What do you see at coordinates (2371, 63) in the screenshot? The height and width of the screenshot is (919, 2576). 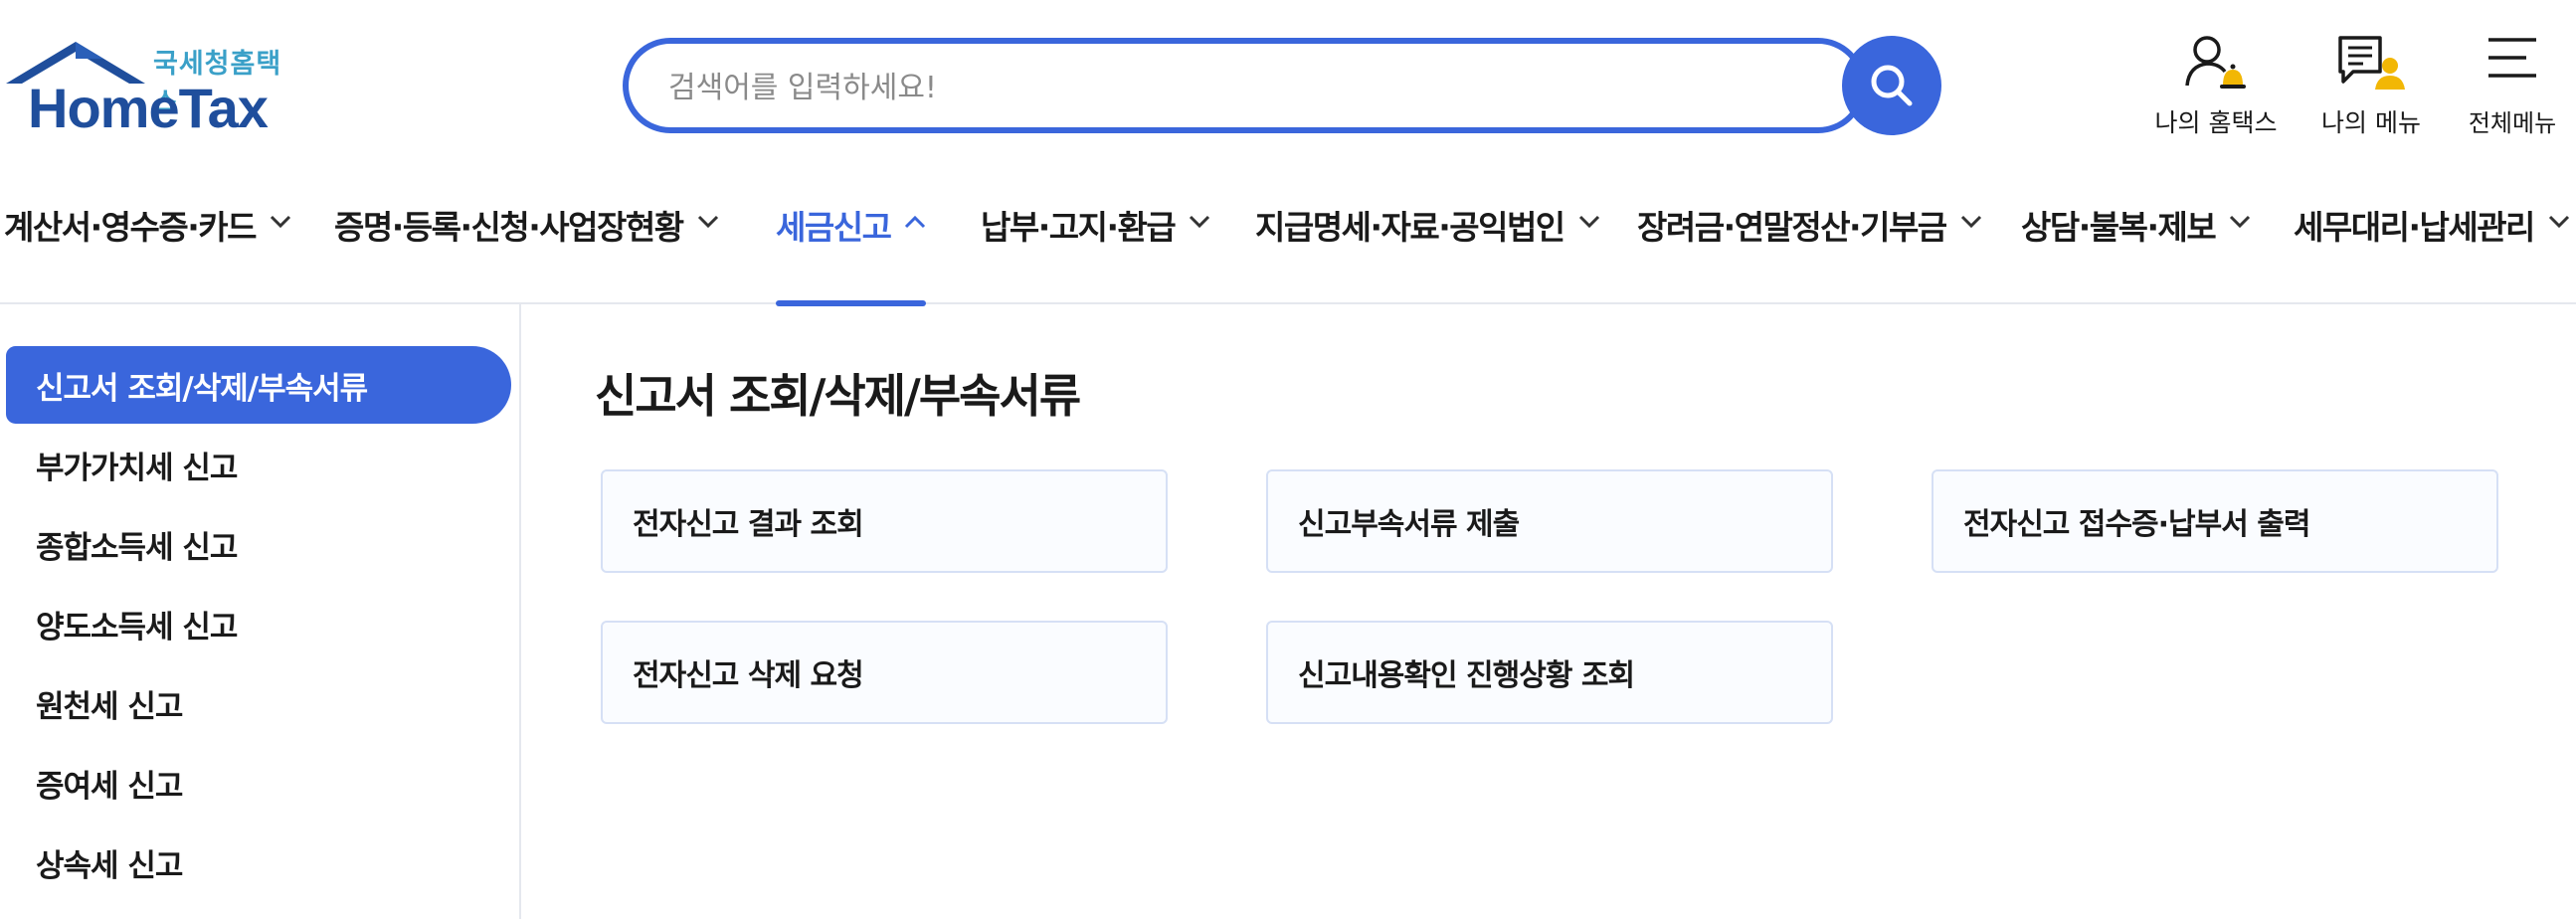 I see `document-user-icon` at bounding box center [2371, 63].